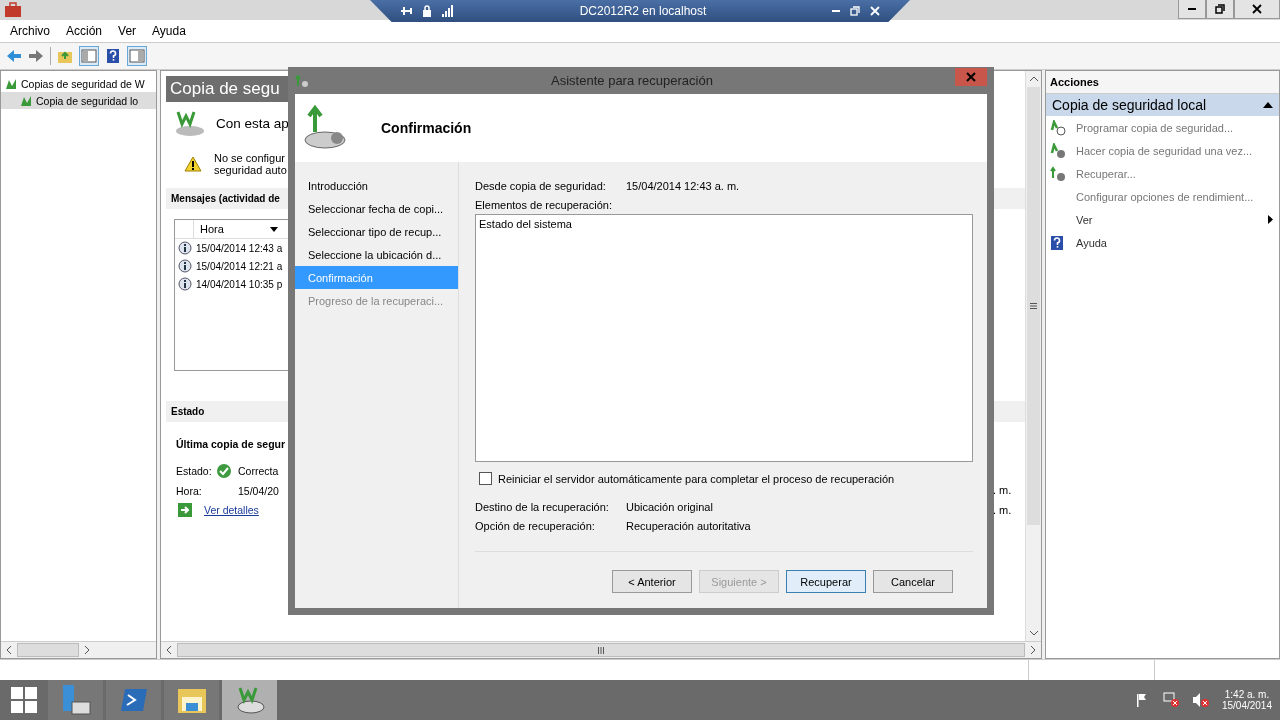  What do you see at coordinates (274, 229) in the screenshot?
I see `sort-arrow-icon` at bounding box center [274, 229].